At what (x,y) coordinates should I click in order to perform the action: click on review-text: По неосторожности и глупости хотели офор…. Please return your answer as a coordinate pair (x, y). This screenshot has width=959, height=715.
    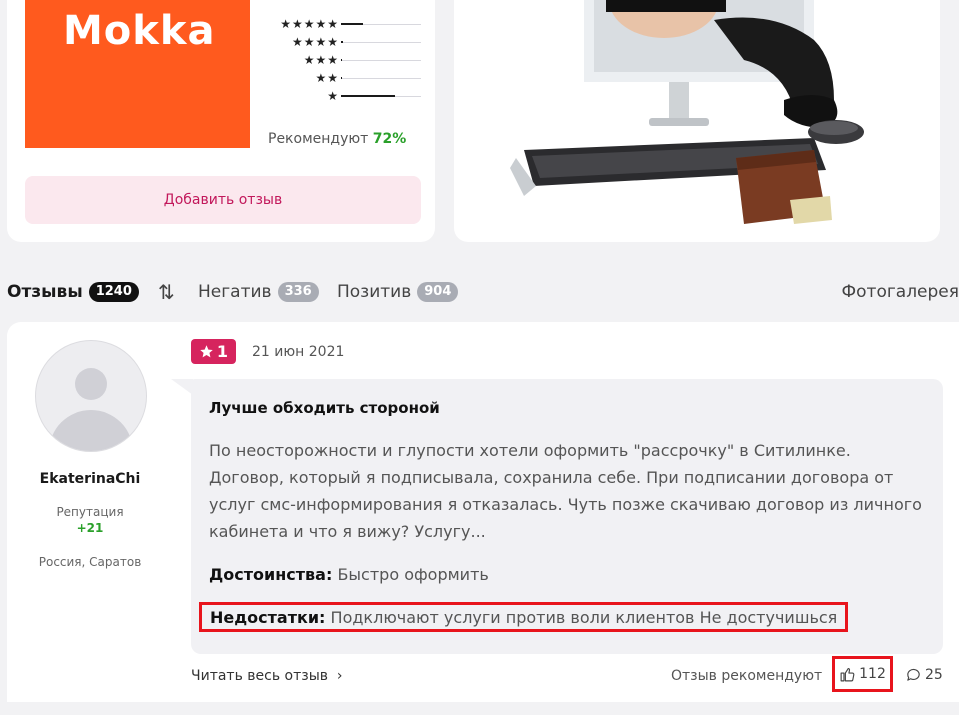
    Looking at the image, I should click on (565, 491).